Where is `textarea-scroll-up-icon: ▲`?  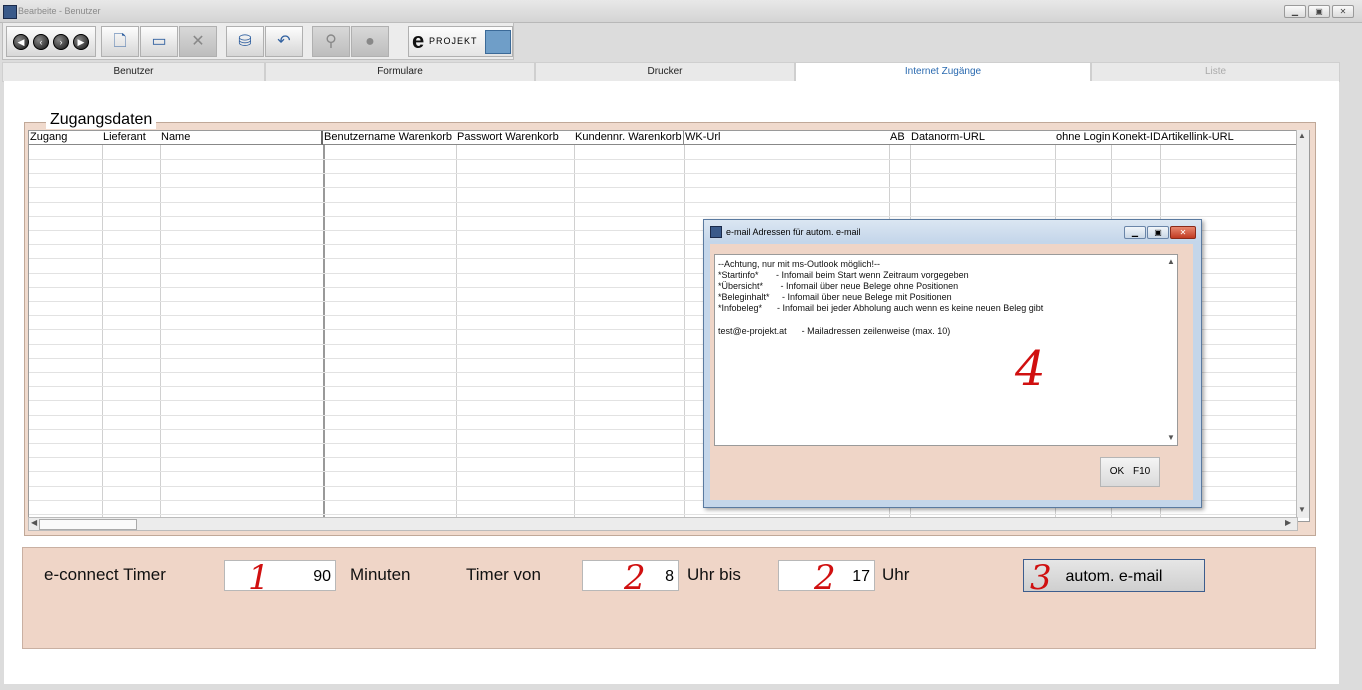
textarea-scroll-up-icon: ▲ is located at coordinates (1171, 261).